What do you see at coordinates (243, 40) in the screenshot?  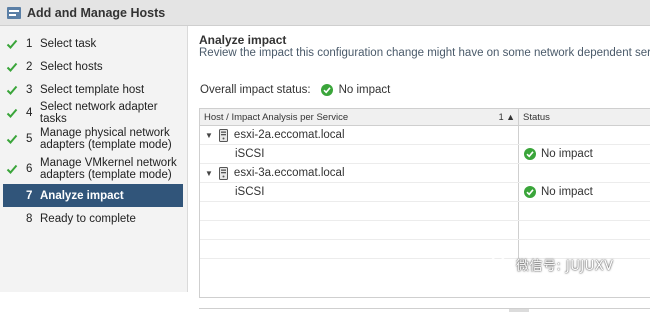 I see `page-title: Analyze impact` at bounding box center [243, 40].